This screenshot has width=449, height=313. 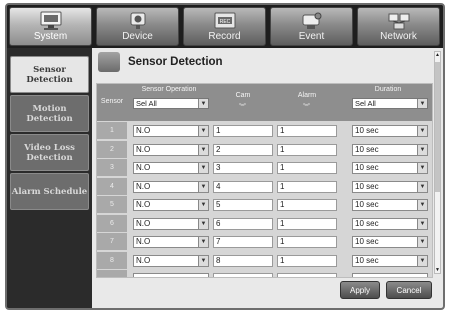 I want to click on sensor-number: 1, so click(x=112, y=130).